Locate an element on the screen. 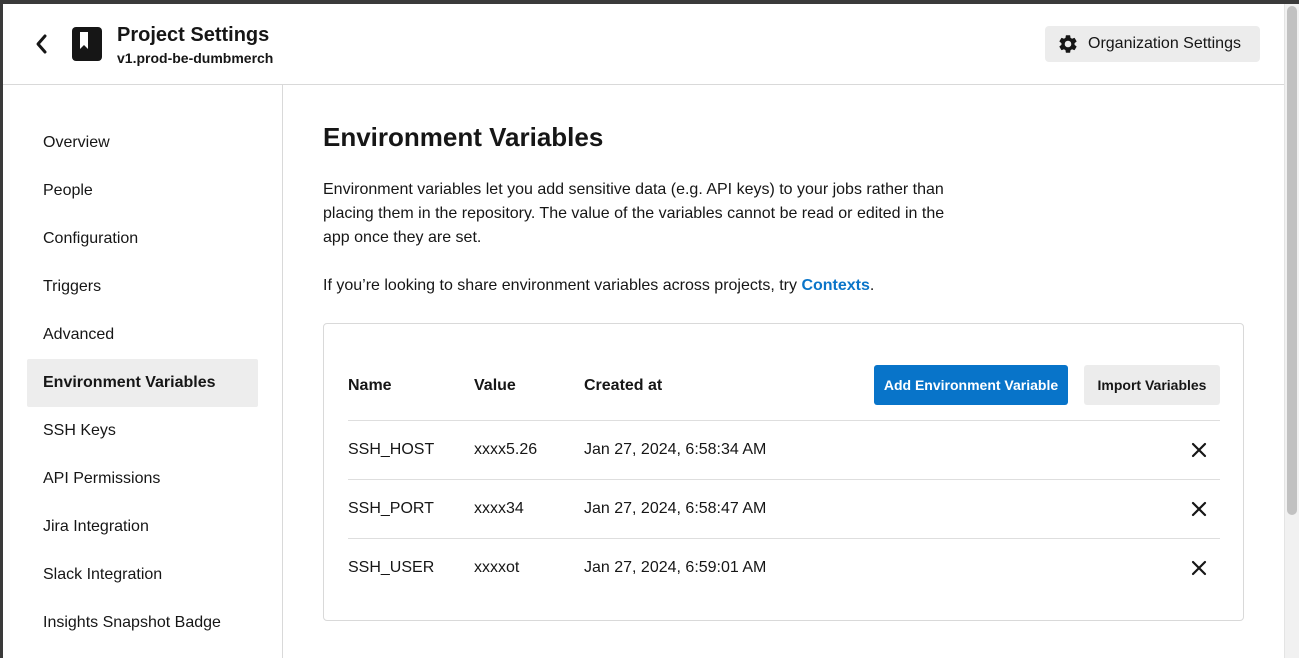  row-name: SSH_HOST is located at coordinates (391, 449).